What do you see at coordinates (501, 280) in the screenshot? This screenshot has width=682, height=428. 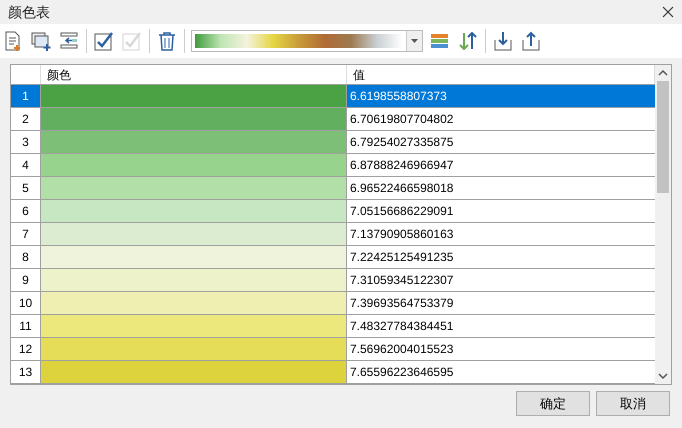 I see `value-cell: 7.31059345122307` at bounding box center [501, 280].